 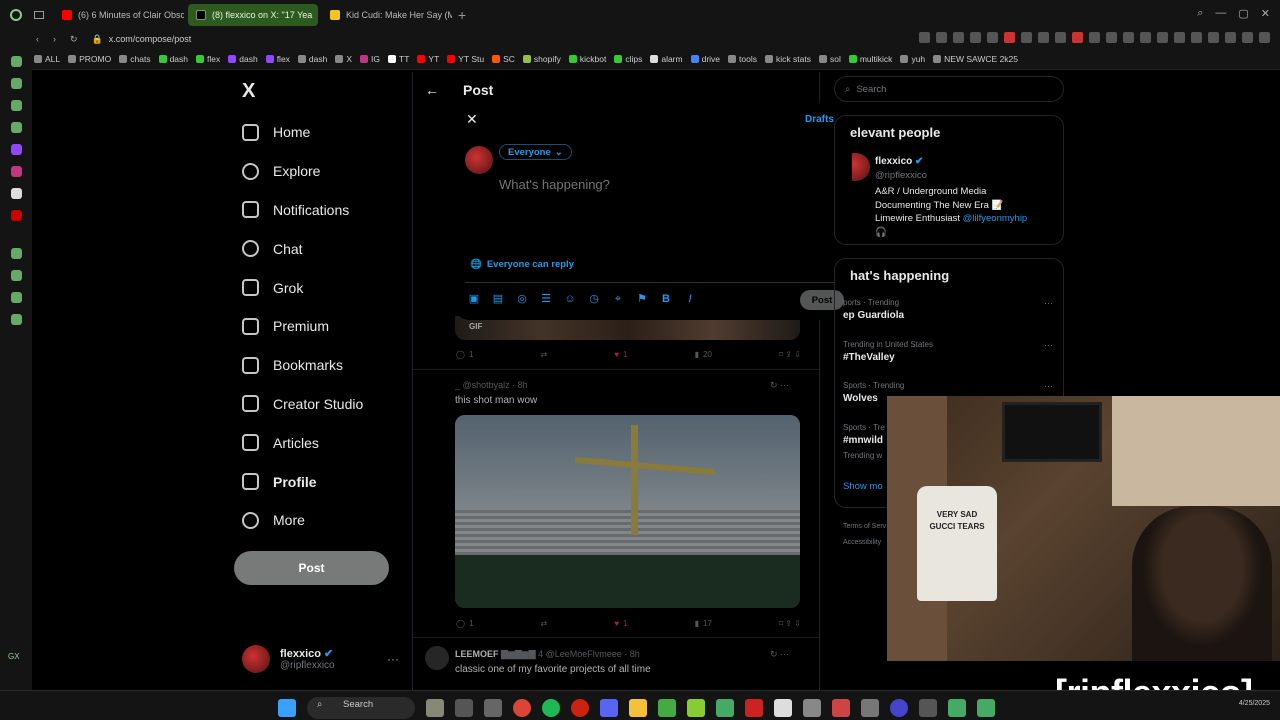 I want to click on x-sidebar-icon, so click(x=16, y=193).